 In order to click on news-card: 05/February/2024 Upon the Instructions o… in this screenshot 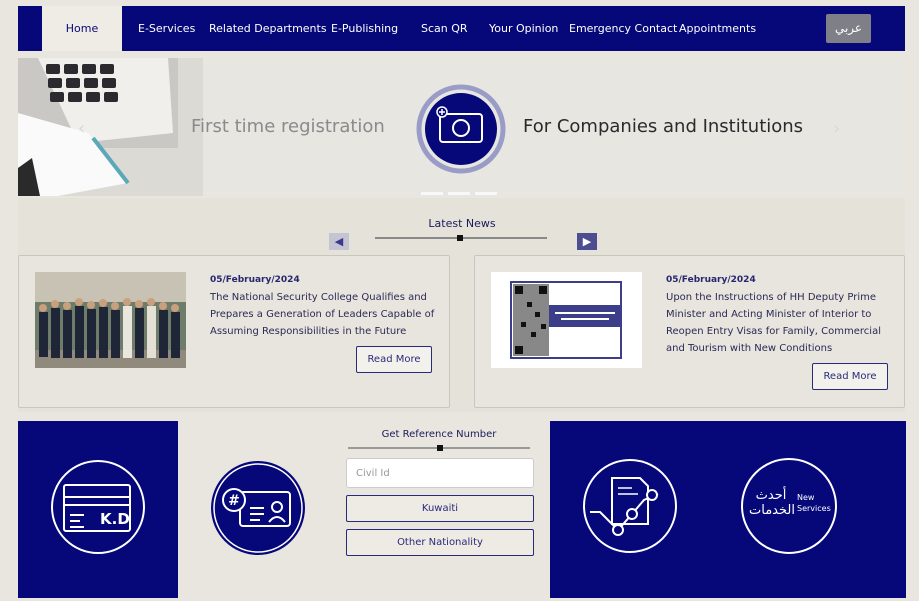, I will do `click(689, 331)`.